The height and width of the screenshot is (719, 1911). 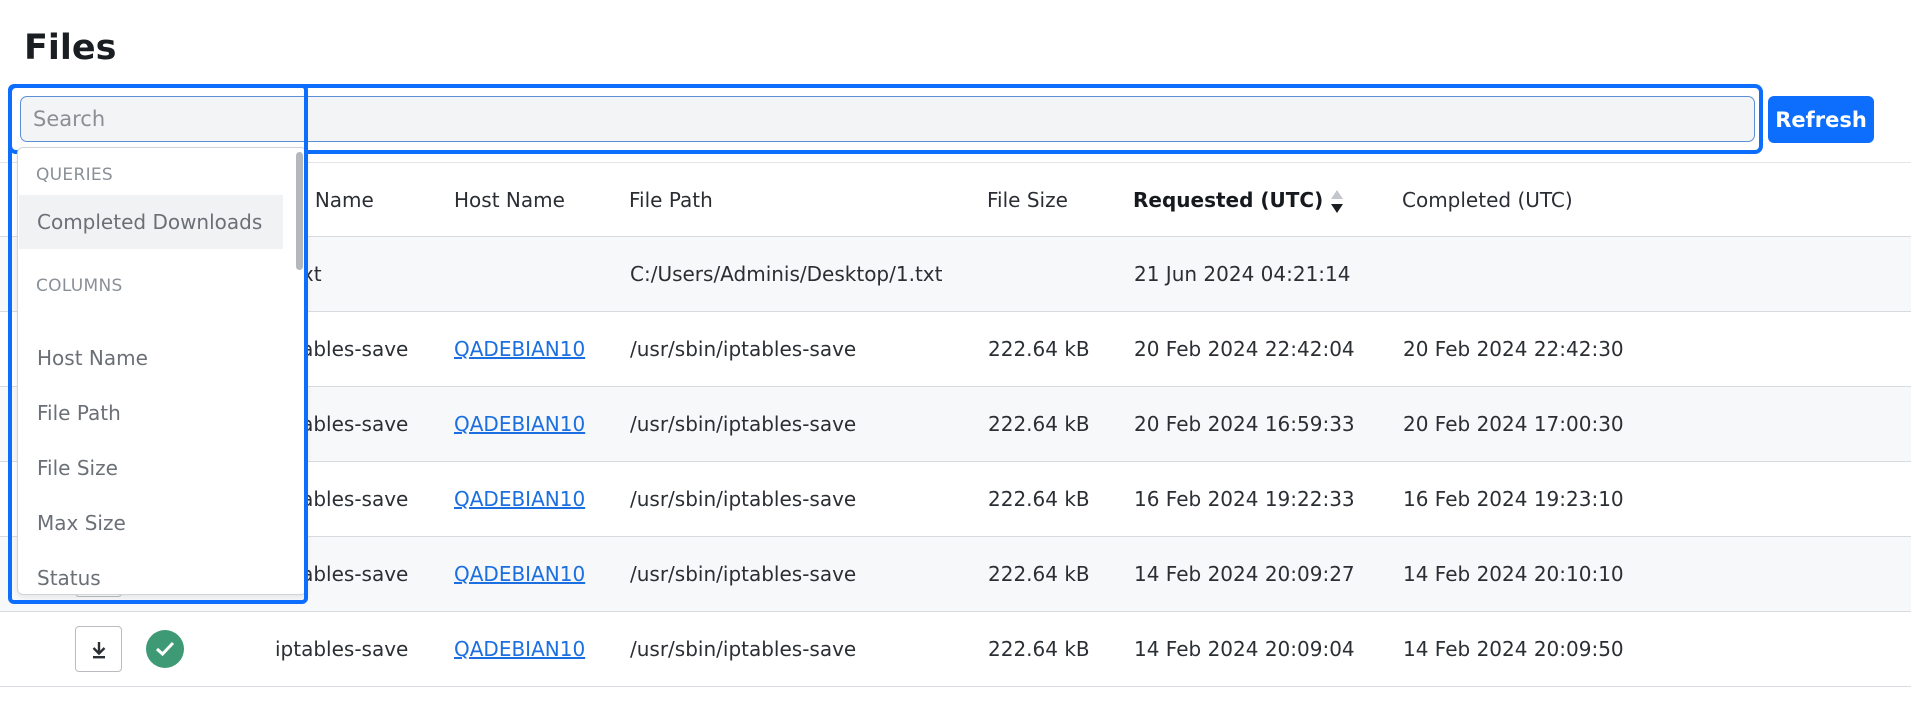 What do you see at coordinates (299, 211) in the screenshot?
I see `dropdown-scrollbar-thumb` at bounding box center [299, 211].